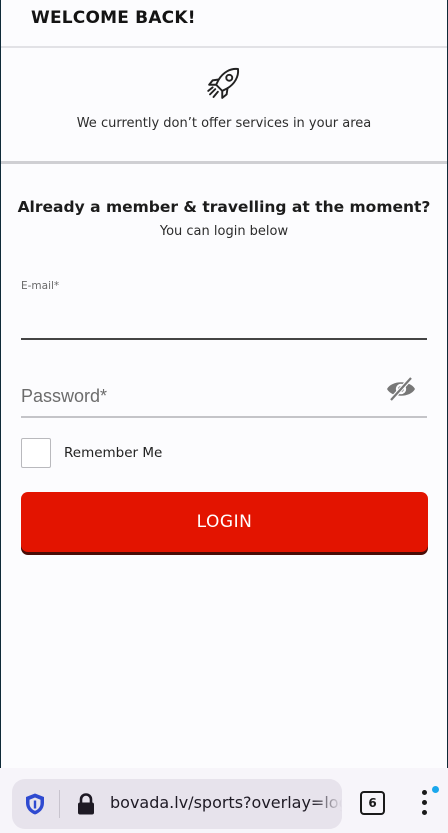 The image size is (448, 833). Describe the element at coordinates (201, 396) in the screenshot. I see `password-input` at that location.